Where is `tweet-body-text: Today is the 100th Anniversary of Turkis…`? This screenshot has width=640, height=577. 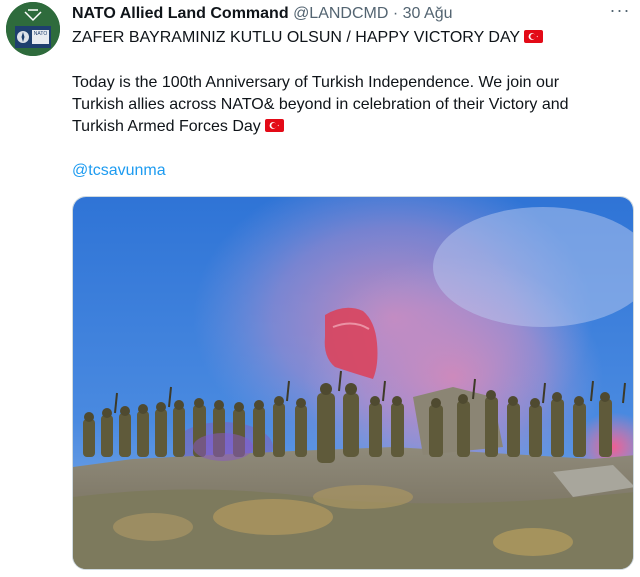
tweet-body-text: Today is the 100th Anniversary of Turkis… is located at coordinates (320, 104).